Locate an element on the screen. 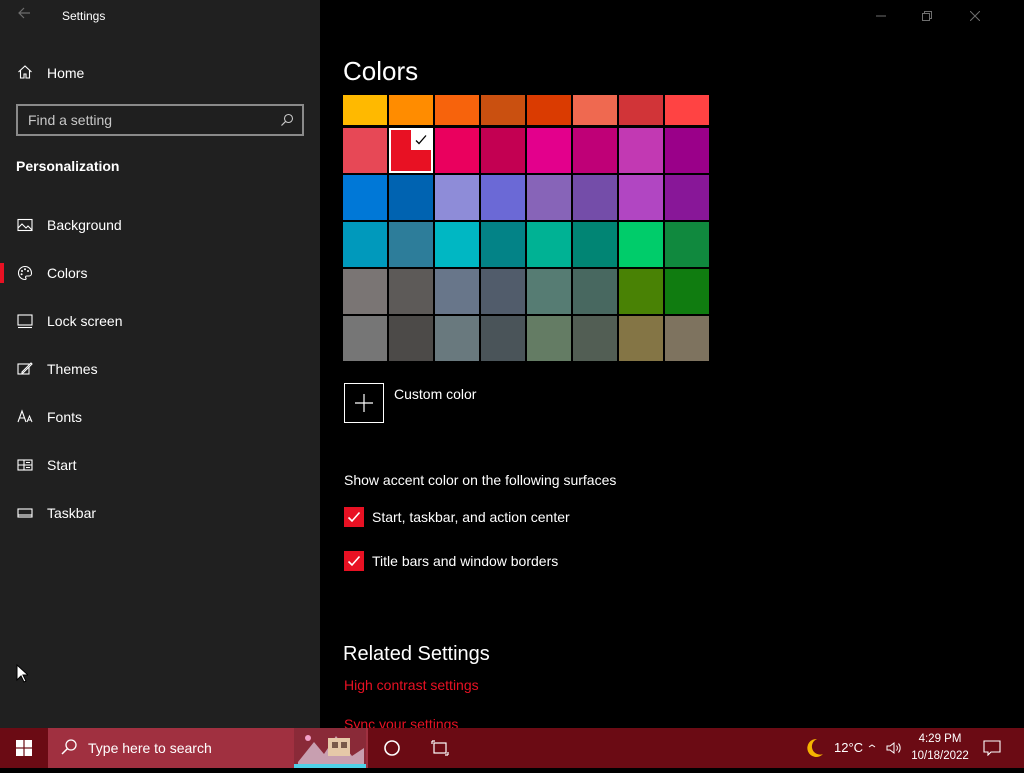 The height and width of the screenshot is (773, 1024). home-label: Home is located at coordinates (66, 73).